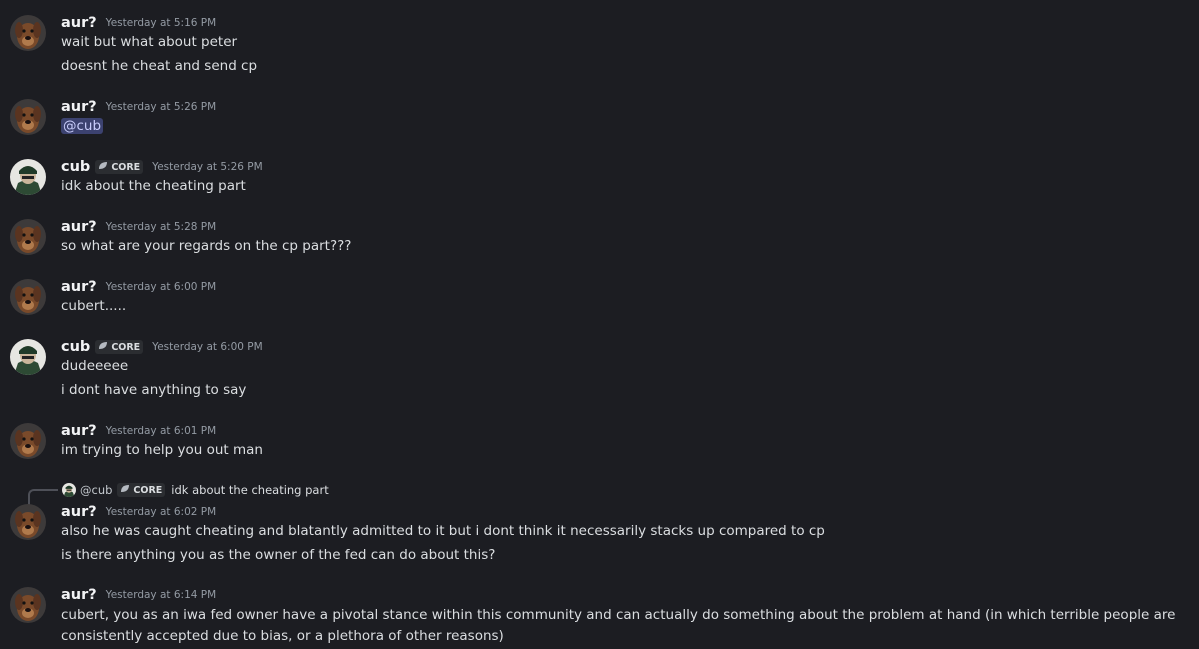  I want to click on reply-text: idk about the cheating part, so click(250, 490).